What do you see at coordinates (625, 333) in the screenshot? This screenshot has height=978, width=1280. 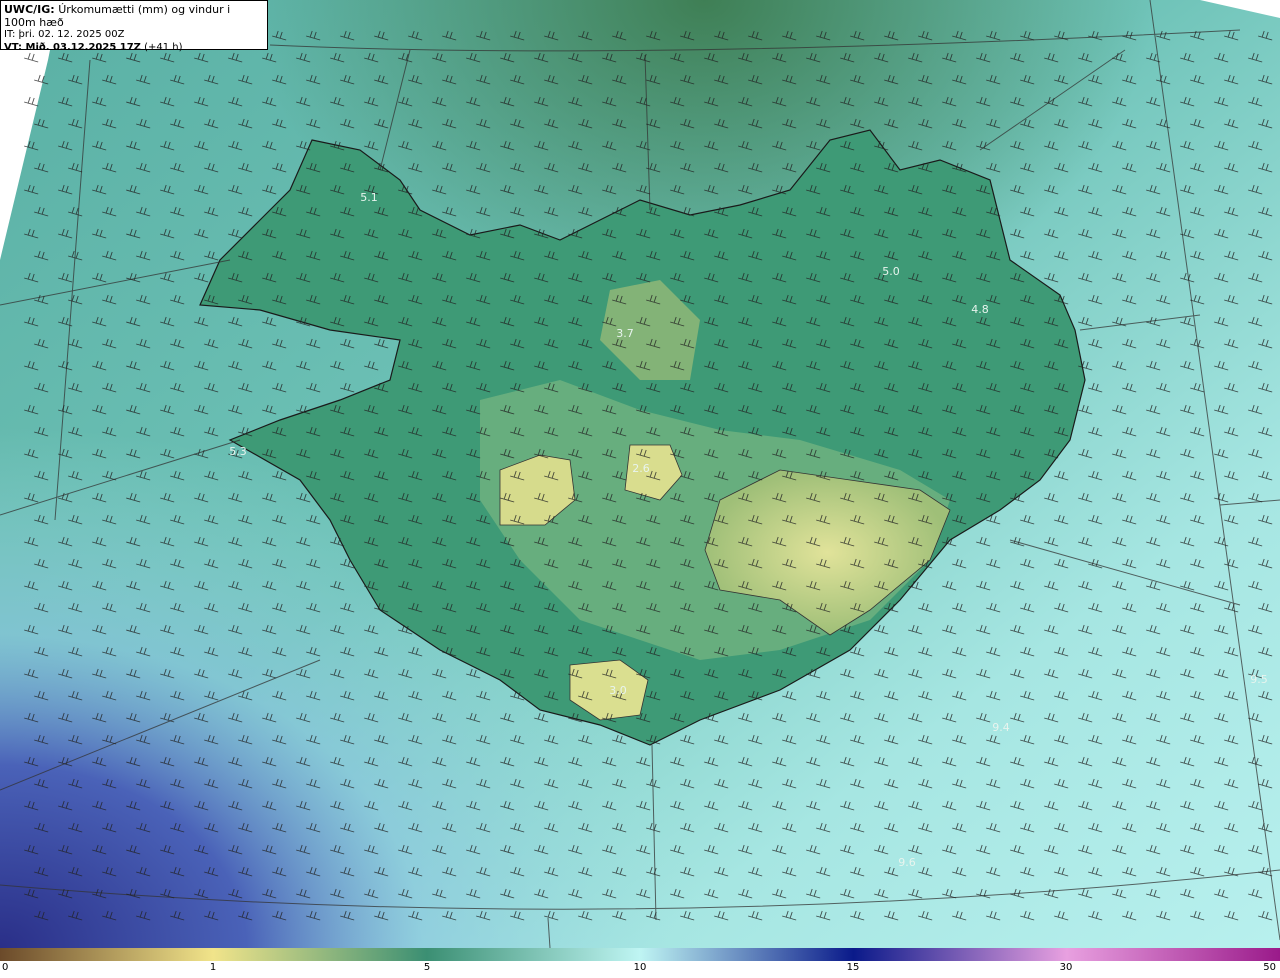 I see `precip-value-label: 3.7` at bounding box center [625, 333].